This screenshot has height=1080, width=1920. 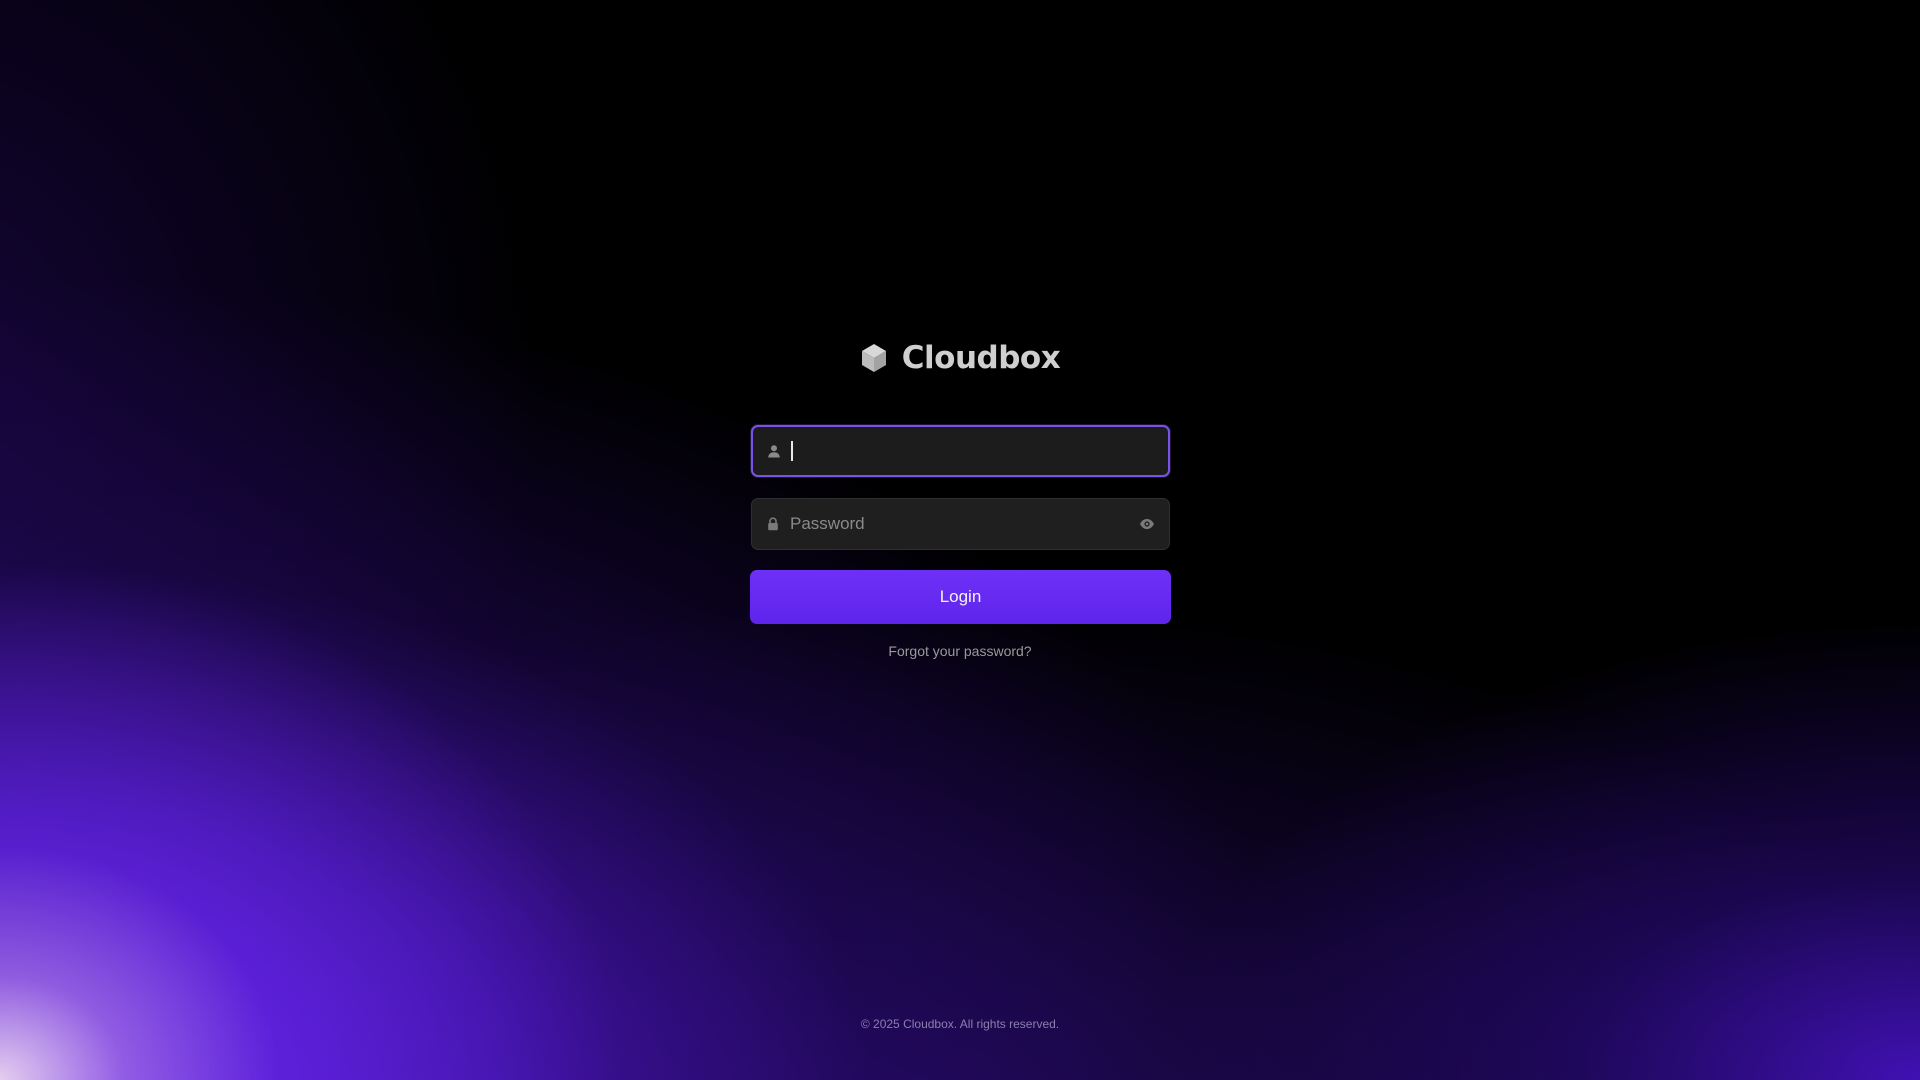 I want to click on lock-icon, so click(x=773, y=524).